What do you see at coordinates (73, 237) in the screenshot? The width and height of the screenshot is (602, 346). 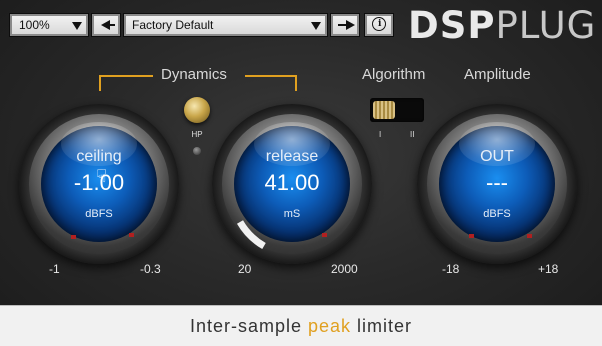 I see `ceiling-min-tick` at bounding box center [73, 237].